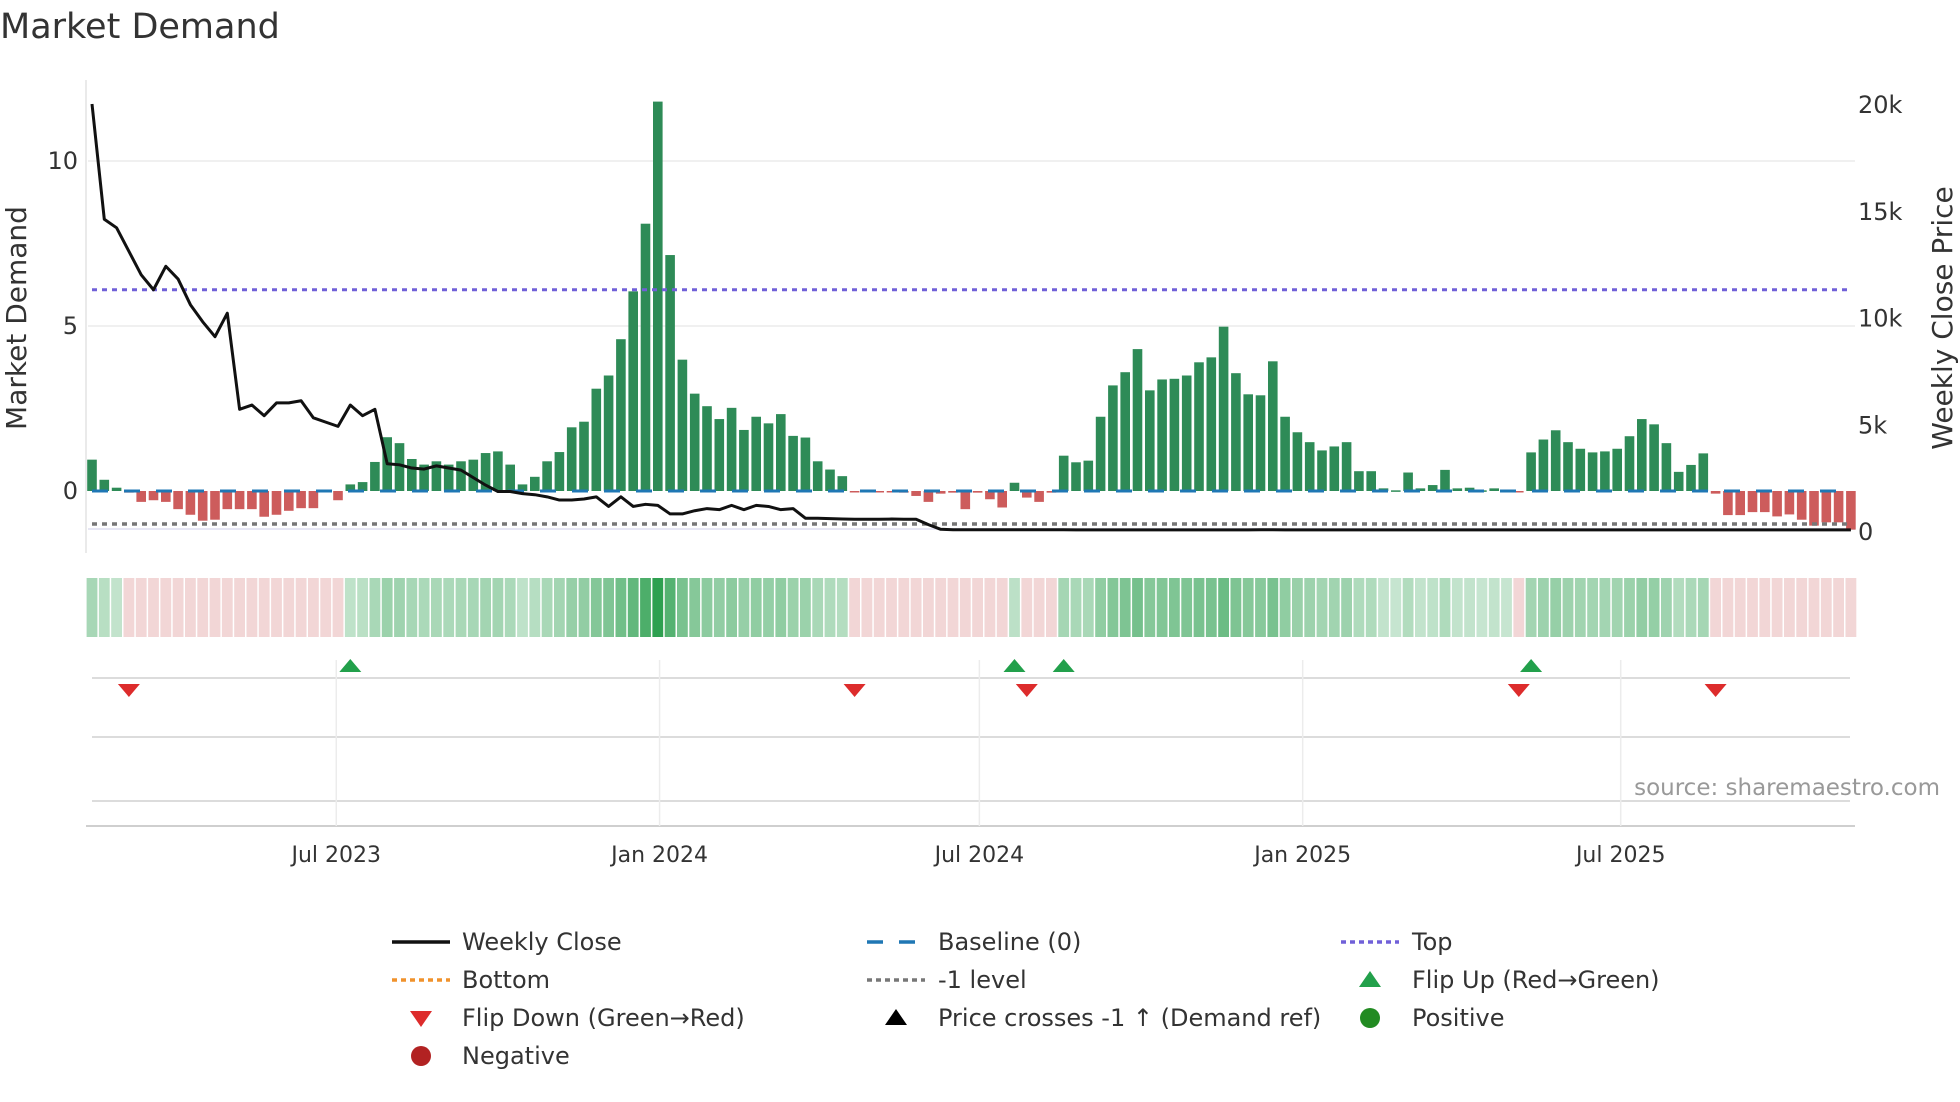 This screenshot has height=1102, width=1960. Describe the element at coordinates (421, 1019) in the screenshot. I see `triangle-down-icon` at that location.